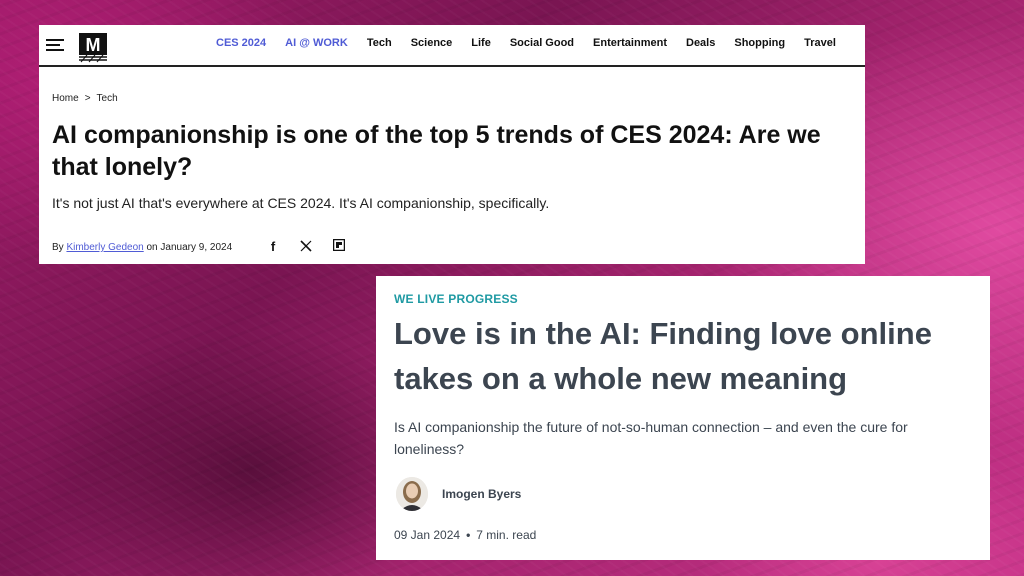 This screenshot has height=576, width=1024. What do you see at coordinates (58, 247) in the screenshot?
I see `byline-prefix: By` at bounding box center [58, 247].